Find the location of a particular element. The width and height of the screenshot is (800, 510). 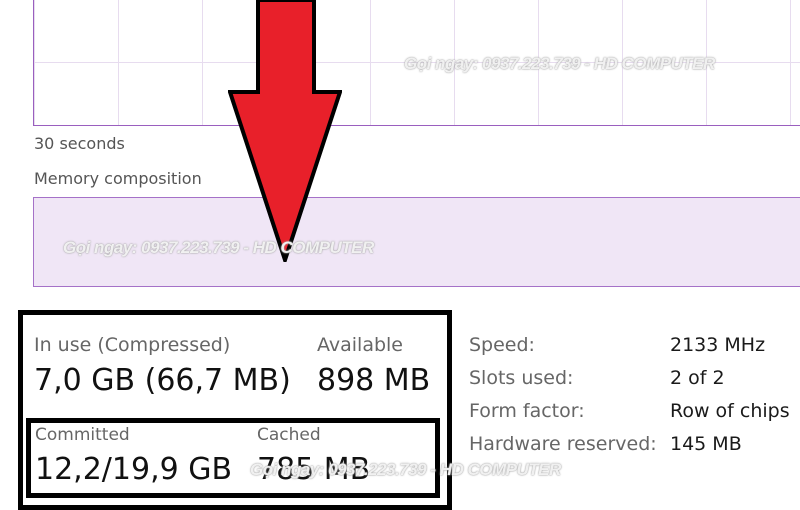

speed-label: Speed: is located at coordinates (502, 345).